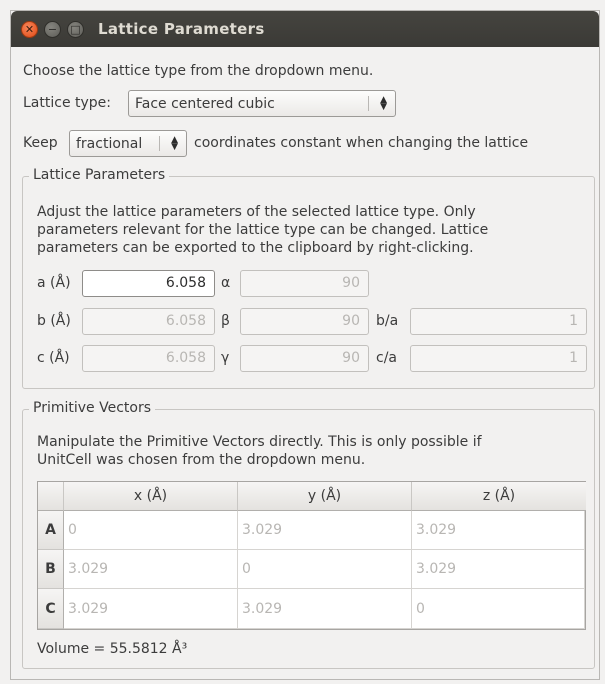 The height and width of the screenshot is (684, 605). What do you see at coordinates (304, 321) in the screenshot?
I see `beta-input: 90` at bounding box center [304, 321].